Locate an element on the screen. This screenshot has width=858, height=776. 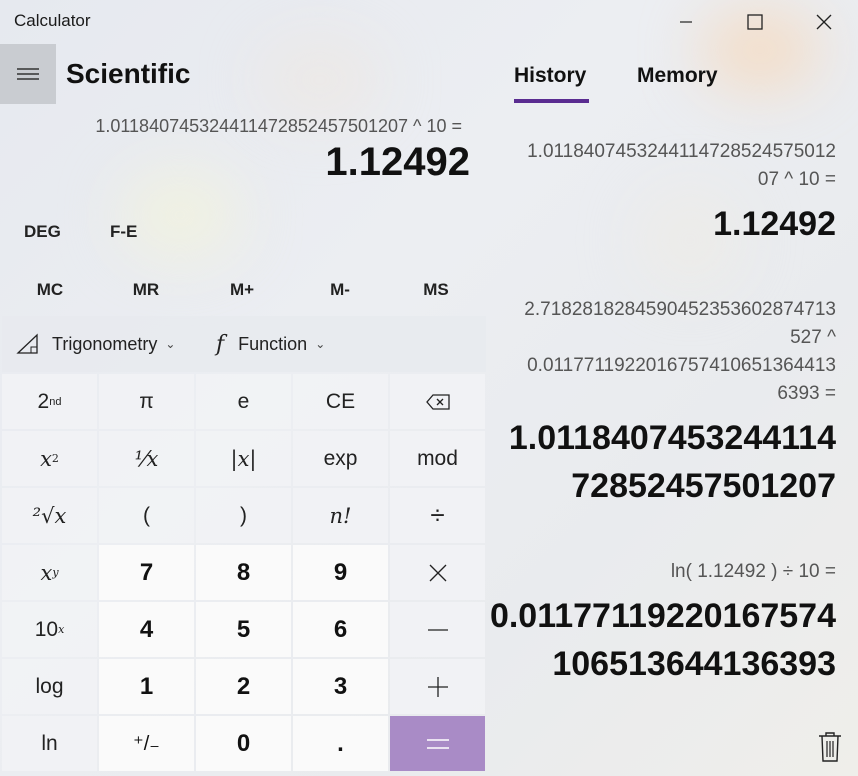
active-tab-indicator is located at coordinates (551, 101).